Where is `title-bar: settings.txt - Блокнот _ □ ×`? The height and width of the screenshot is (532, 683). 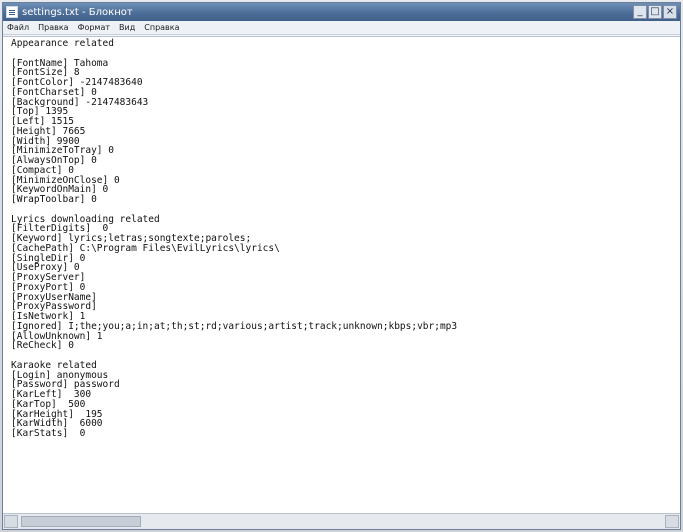
title-bar: settings.txt - Блокнот _ □ × is located at coordinates (341, 12).